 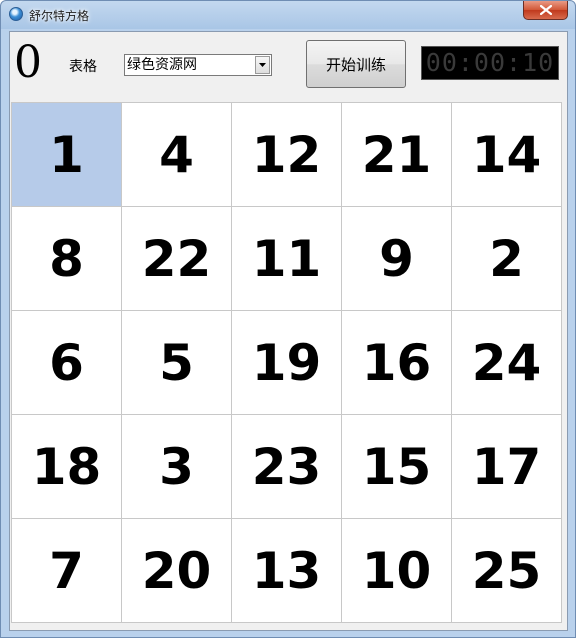 I want to click on grid-cell-17: 17, so click(x=507, y=467).